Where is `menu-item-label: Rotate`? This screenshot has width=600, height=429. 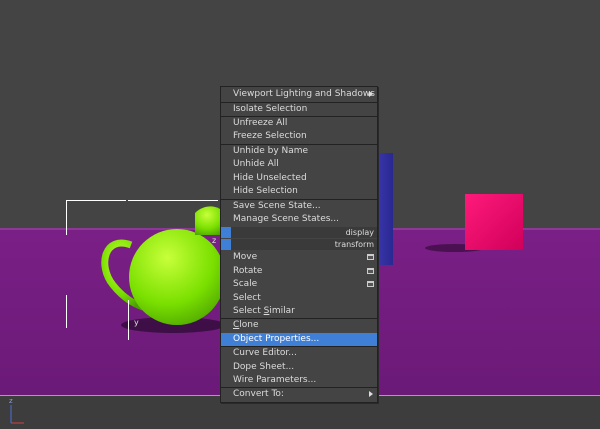 menu-item-label: Rotate is located at coordinates (248, 271).